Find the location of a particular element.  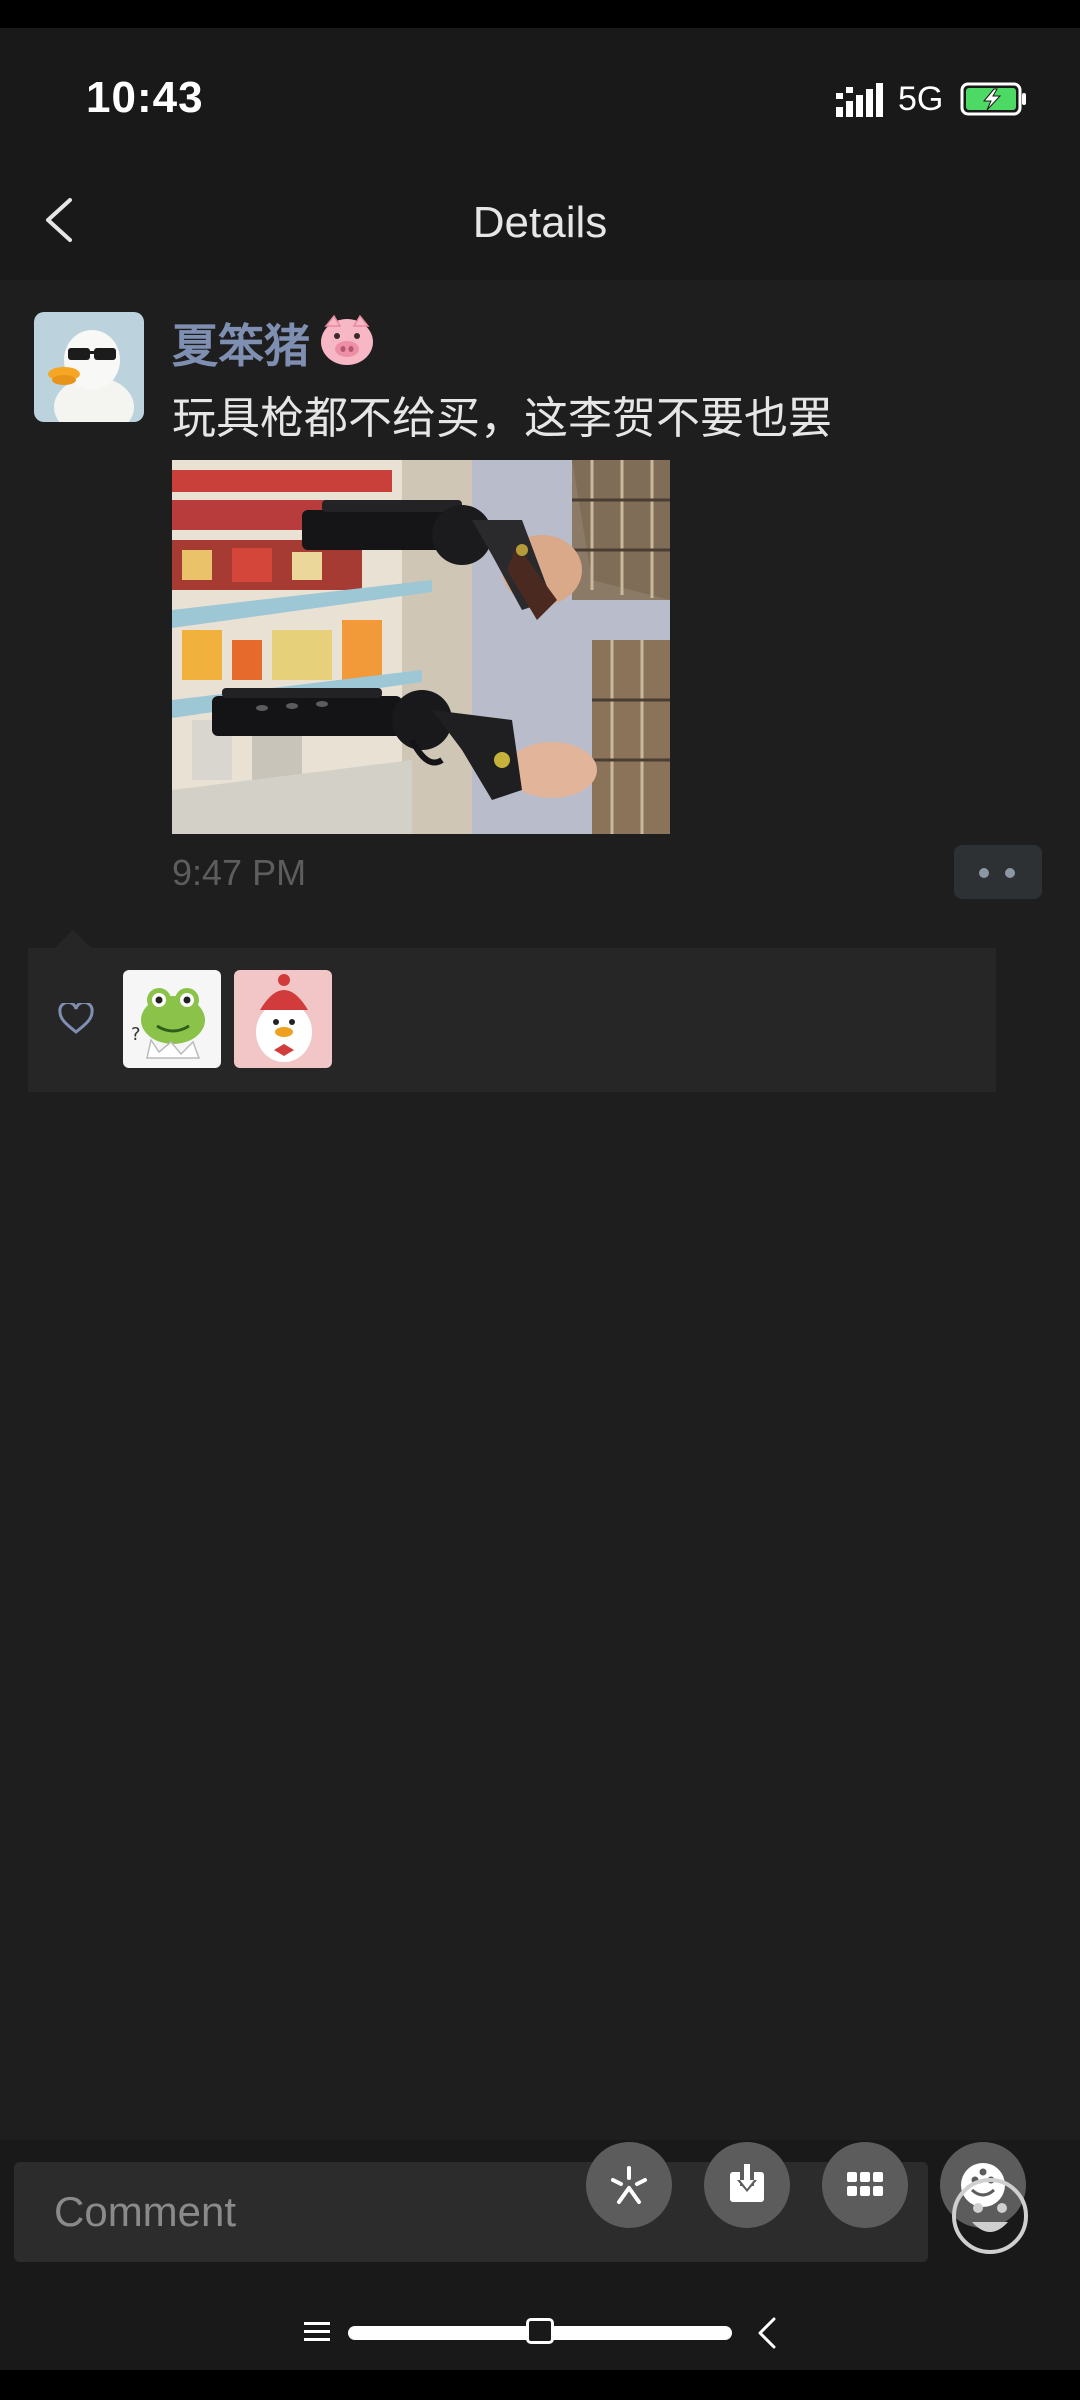

download-icon is located at coordinates (747, 2183).